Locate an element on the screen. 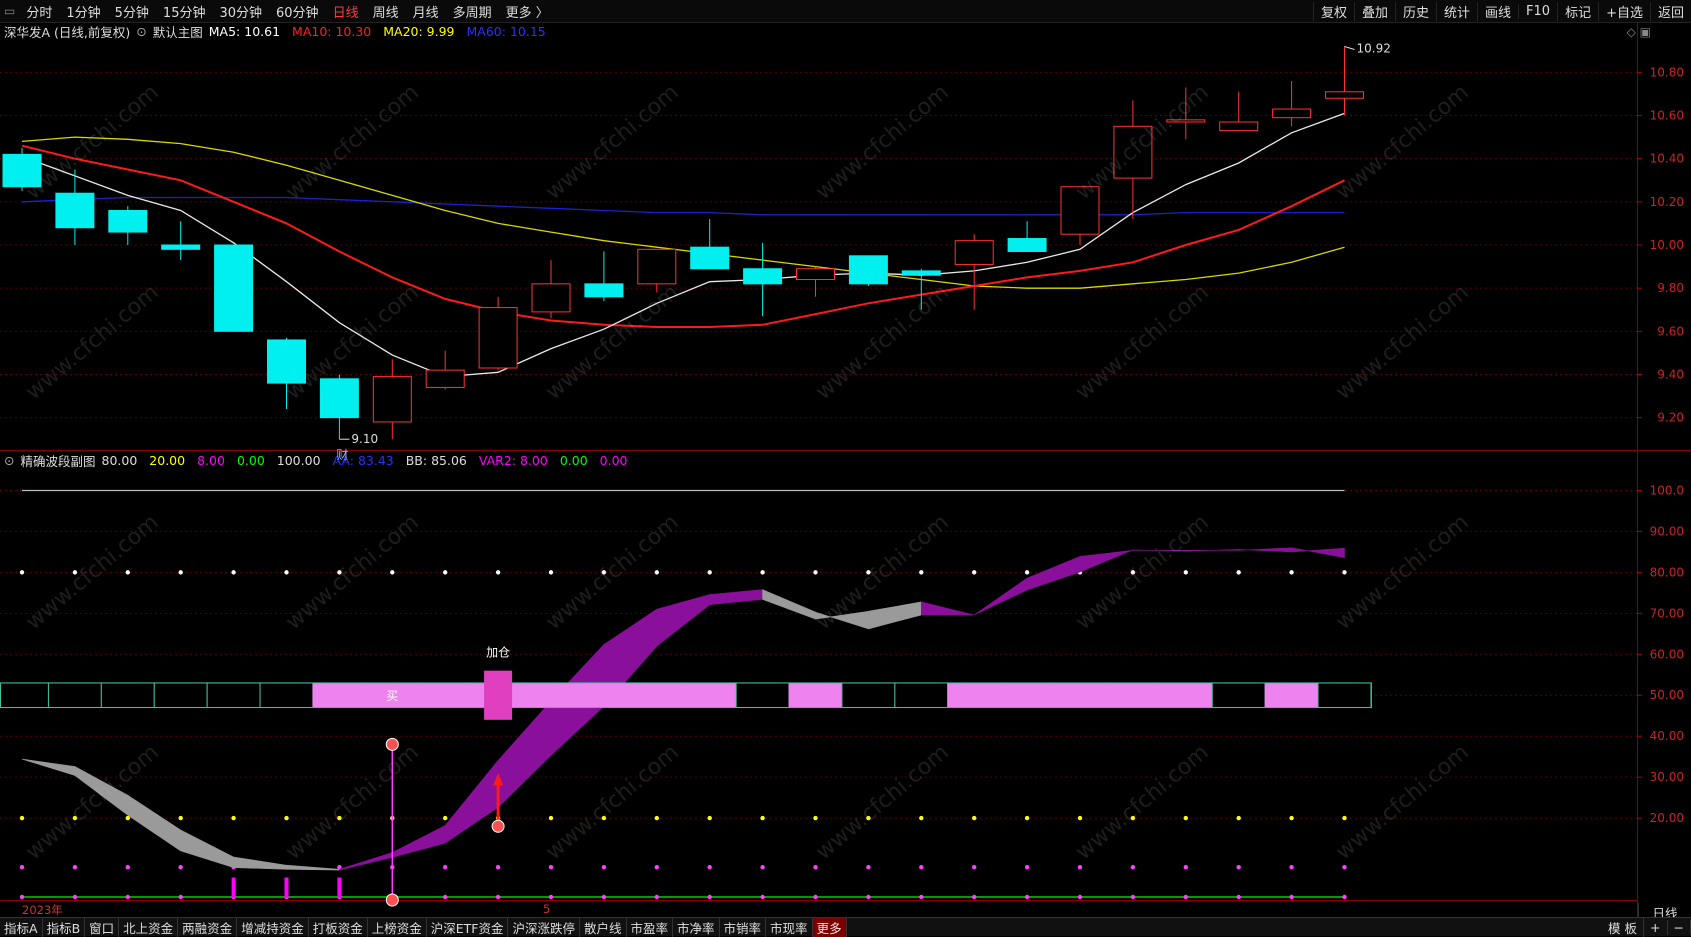 The image size is (1691, 937). bottom-right-button-2: − is located at coordinates (1679, 927).